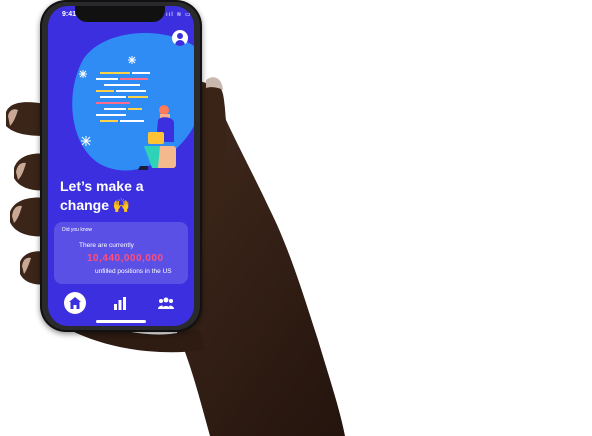 This screenshot has width=592, height=436. I want to click on fact-card-line2: unfilled positions in the US, so click(133, 271).